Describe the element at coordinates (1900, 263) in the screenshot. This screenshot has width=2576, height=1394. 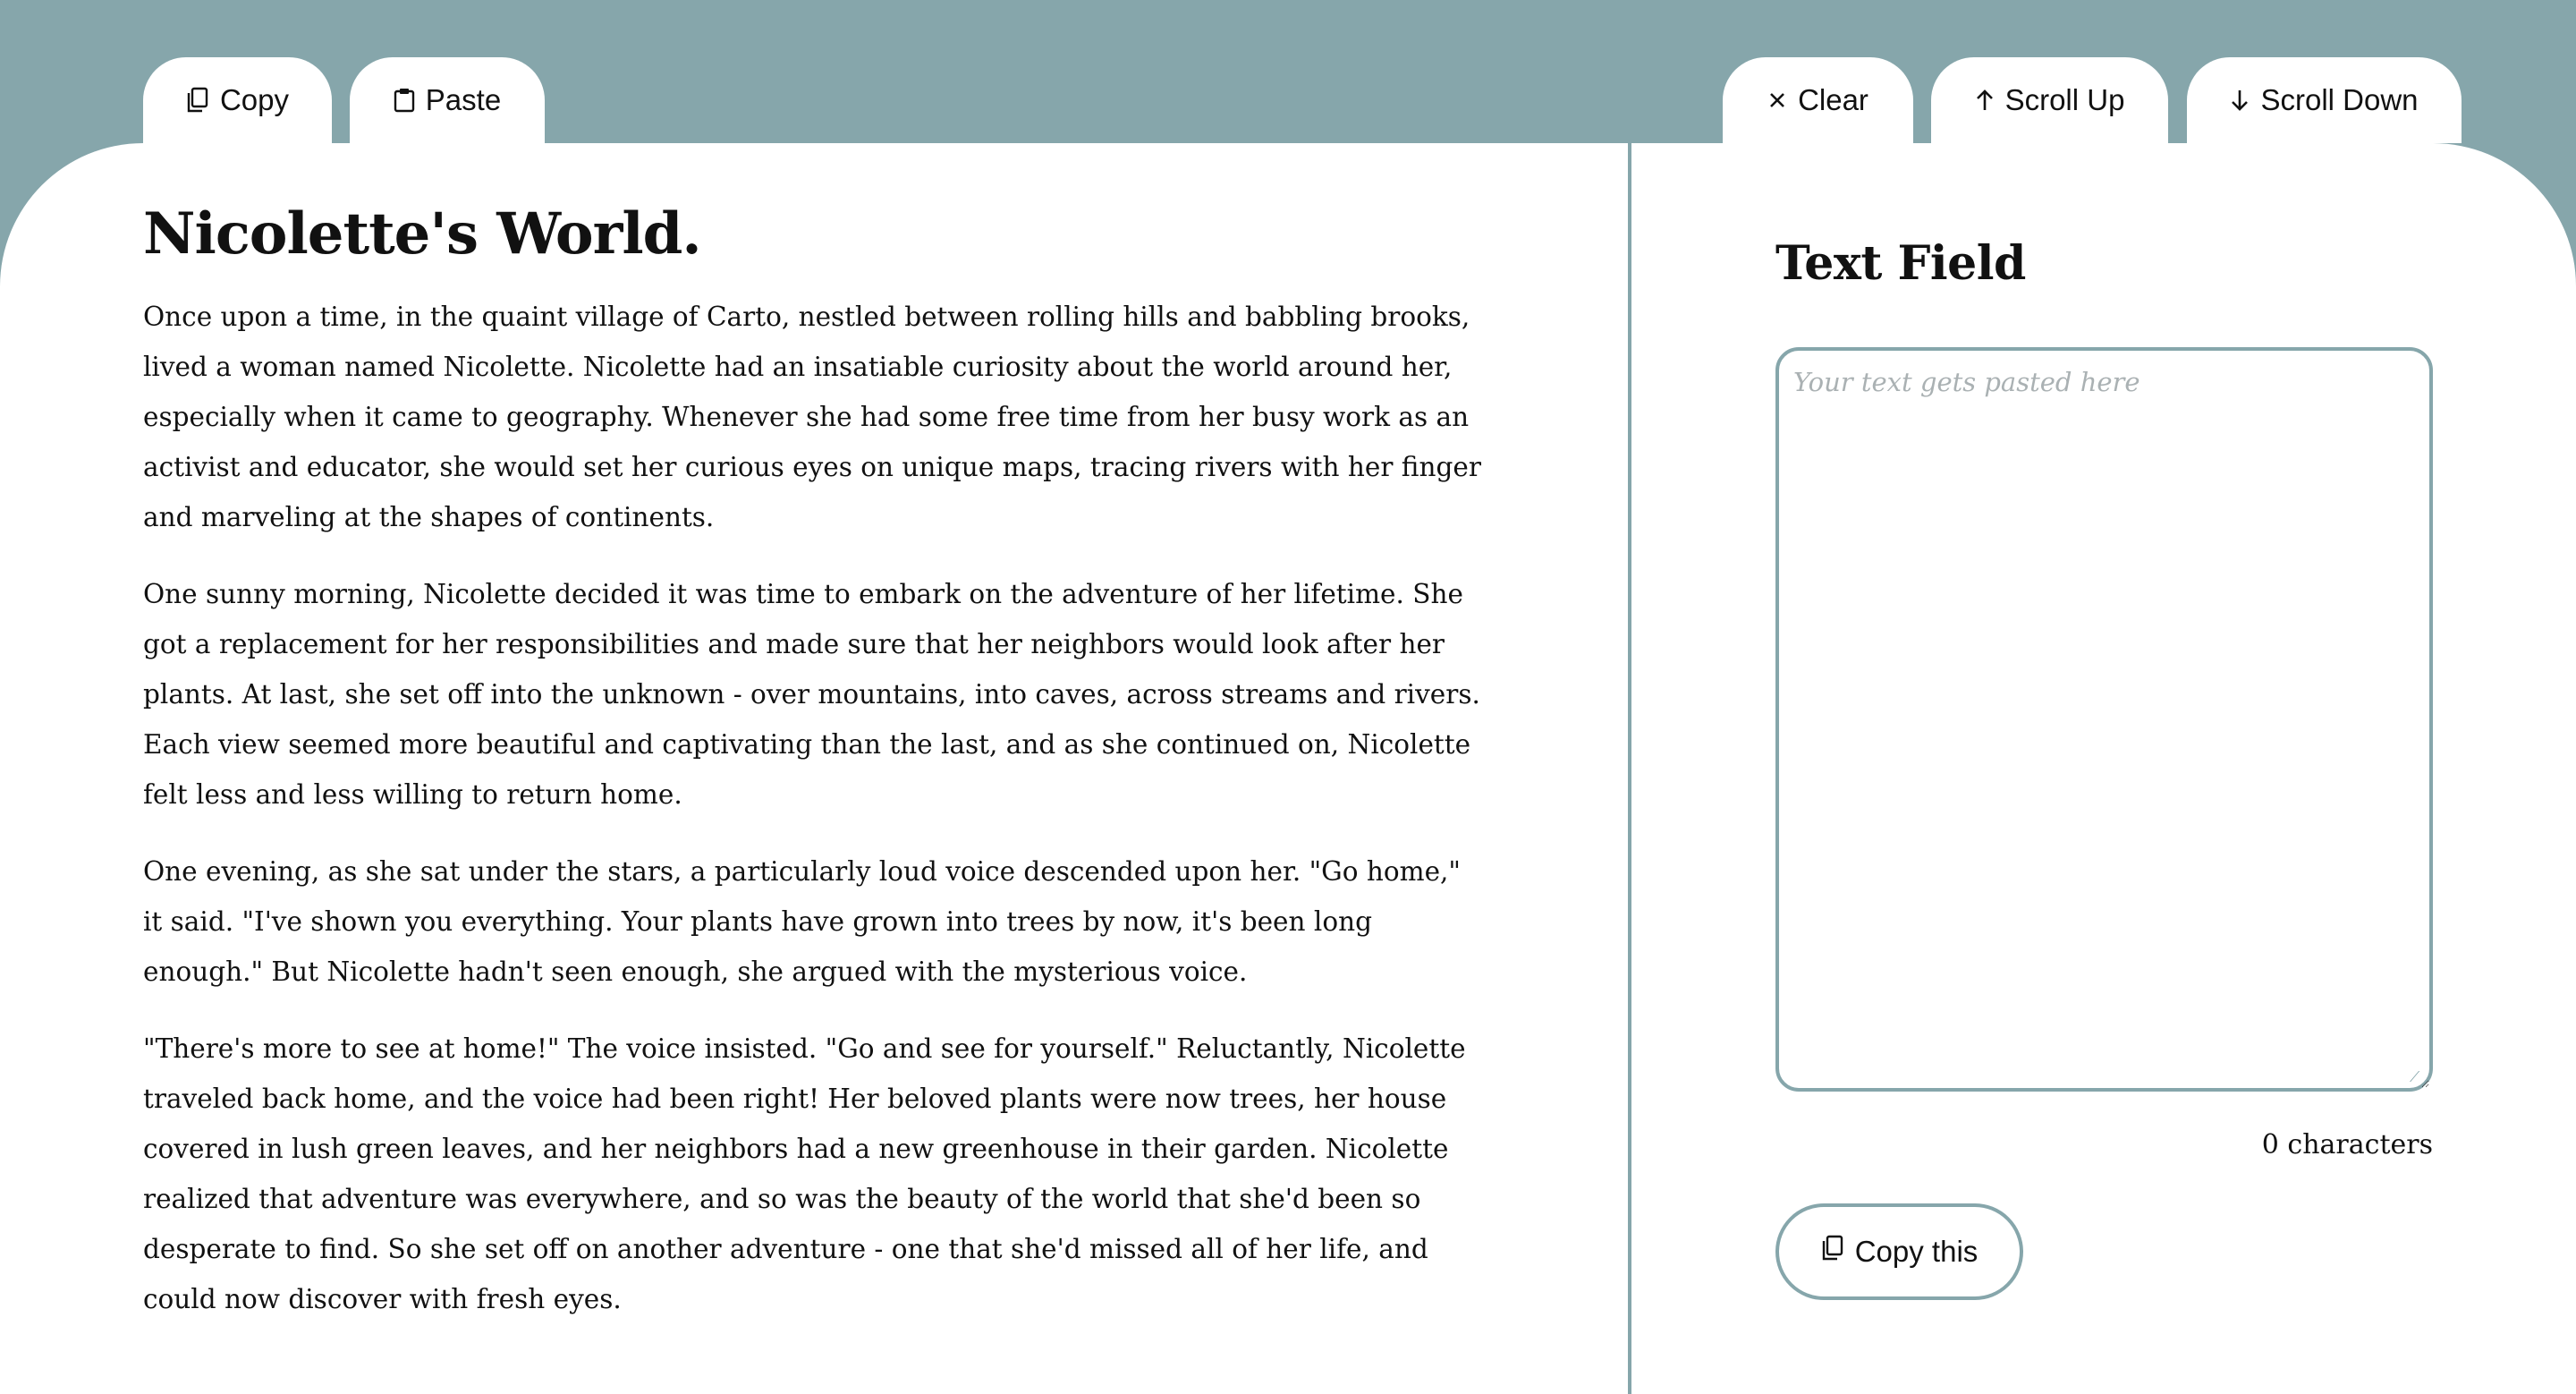
I see `panel-title: Text Field` at that location.